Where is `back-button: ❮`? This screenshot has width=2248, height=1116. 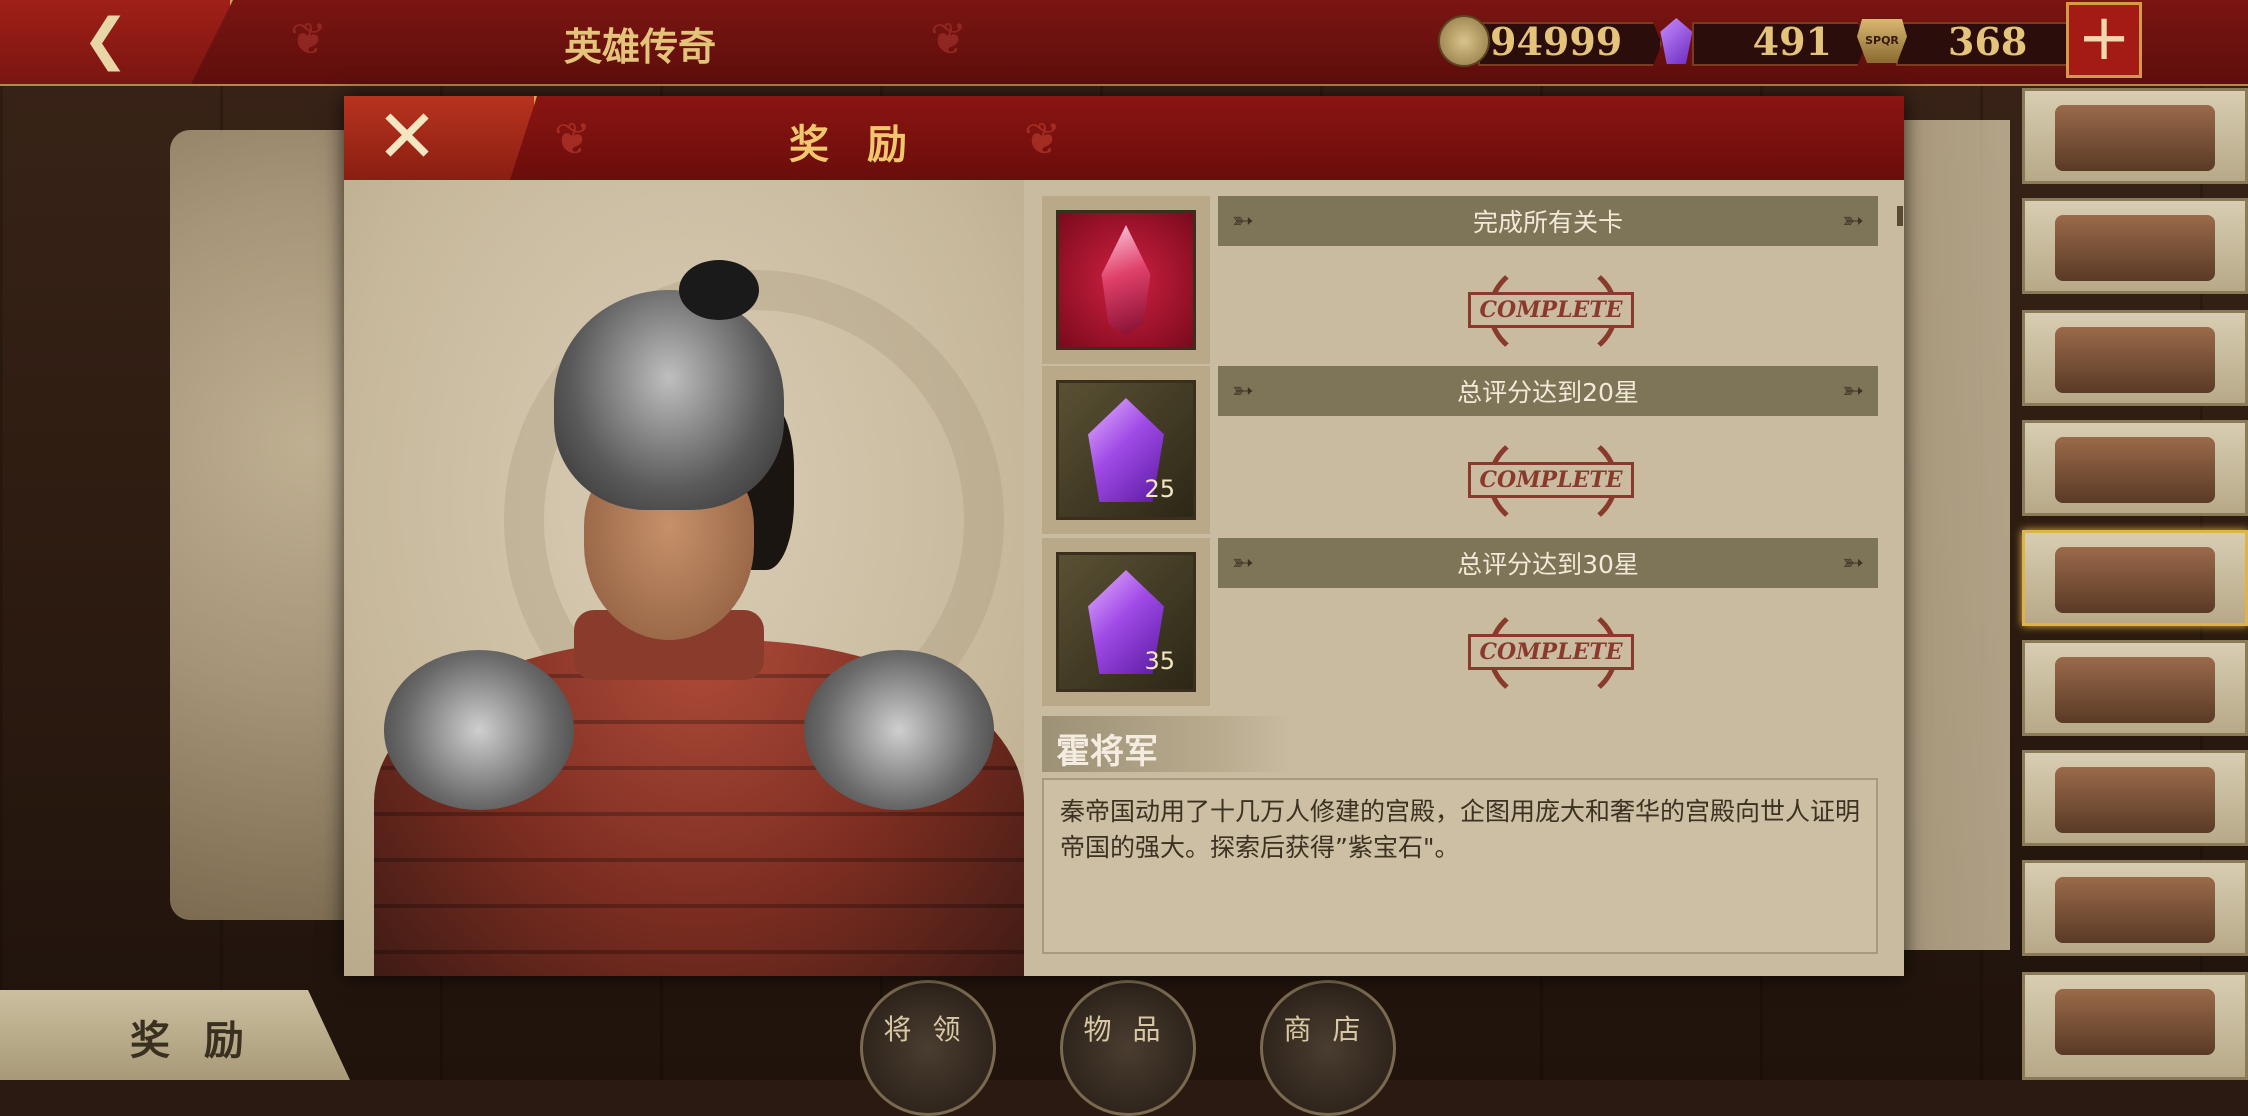
back-button: ❮ is located at coordinates (116, 42).